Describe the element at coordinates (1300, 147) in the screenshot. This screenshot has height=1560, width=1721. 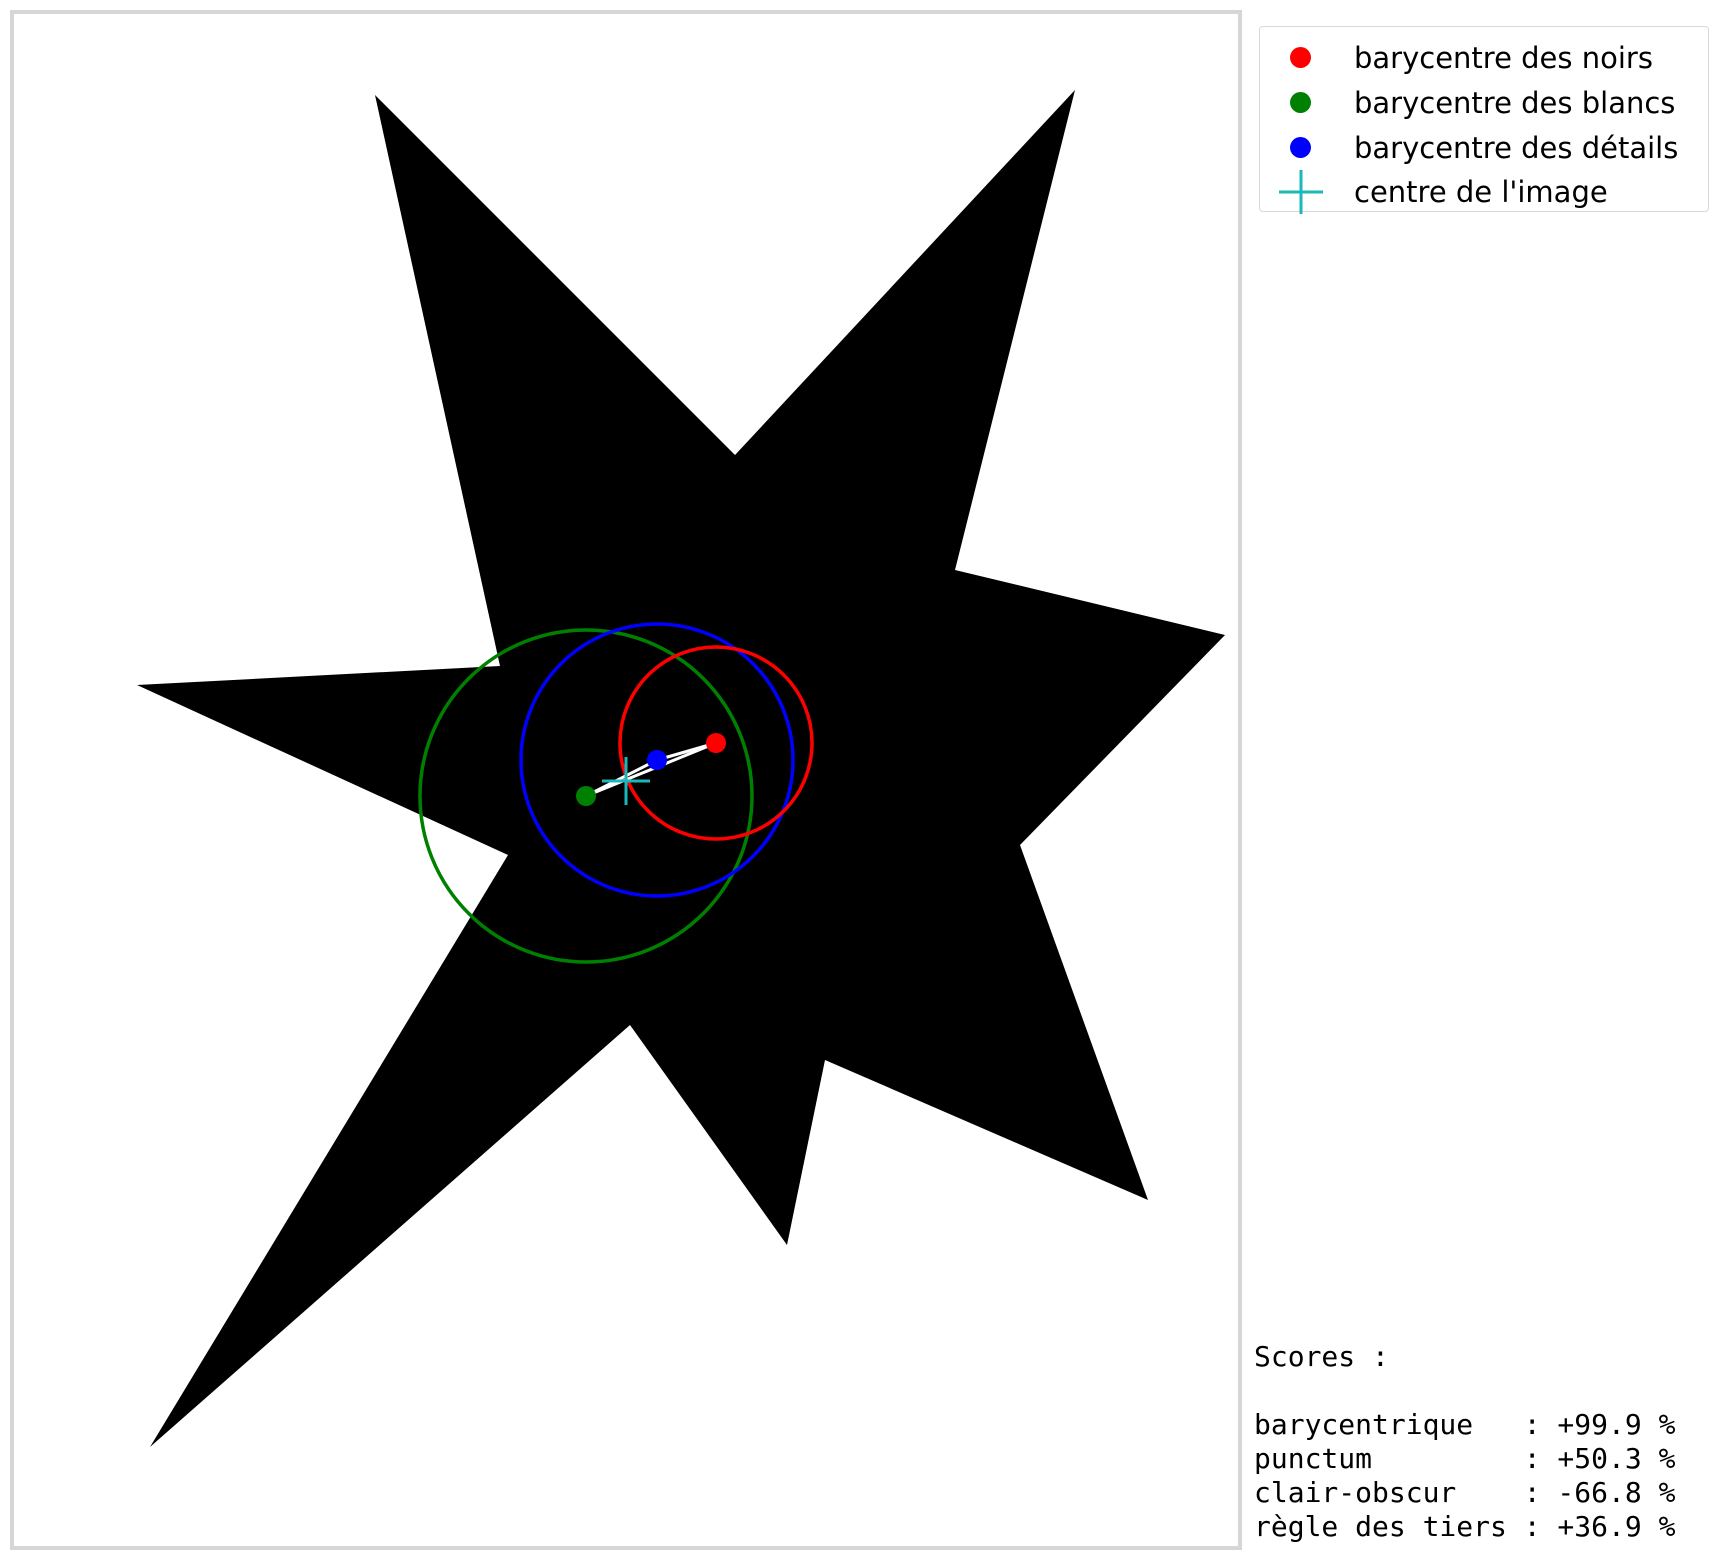
I see `blue-dot-icon` at that location.